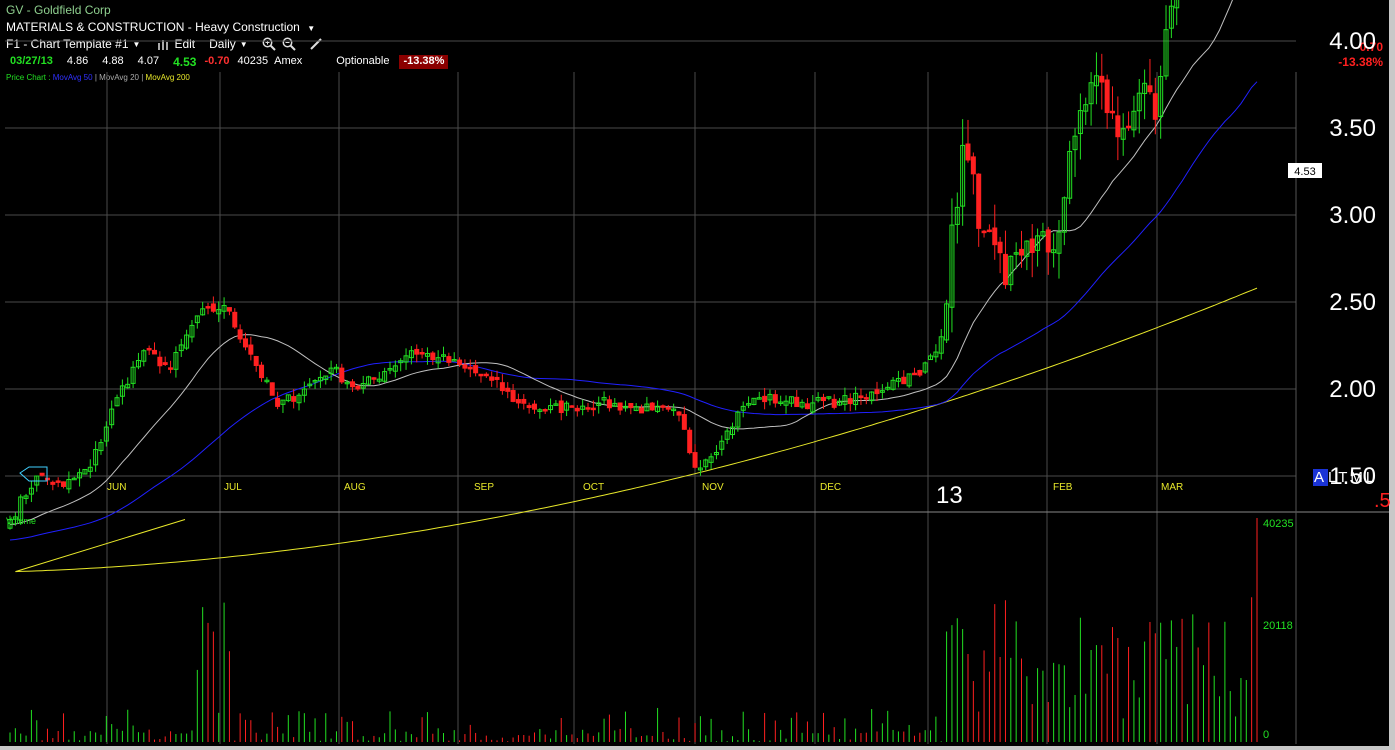 The width and height of the screenshot is (1395, 750). What do you see at coordinates (1352, 259) in the screenshot?
I see `price-axis: 5.505.004.504.003.503.002.502.001.50` at bounding box center [1352, 259].